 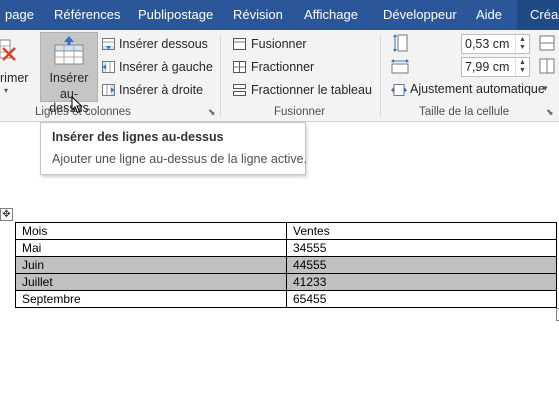 What do you see at coordinates (487, 44) in the screenshot?
I see `row-height-value: 0,53 cm` at bounding box center [487, 44].